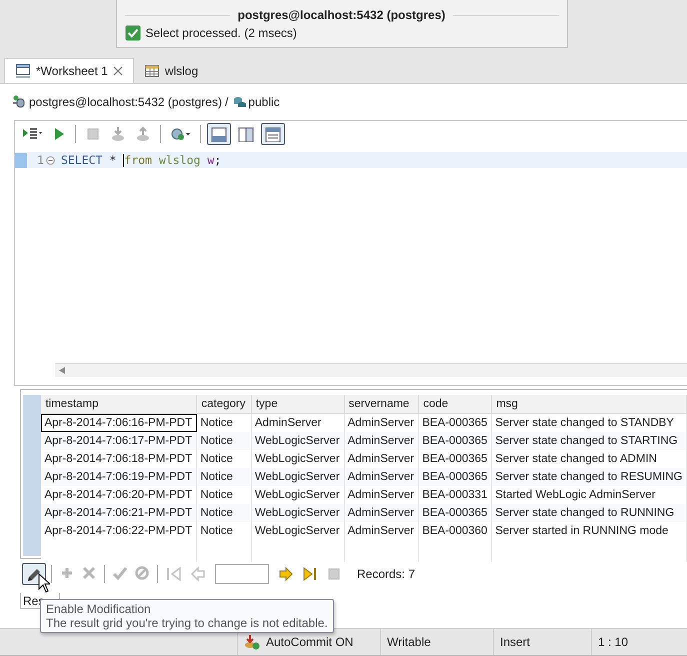  I want to click on scroll-left-icon, so click(62, 370).